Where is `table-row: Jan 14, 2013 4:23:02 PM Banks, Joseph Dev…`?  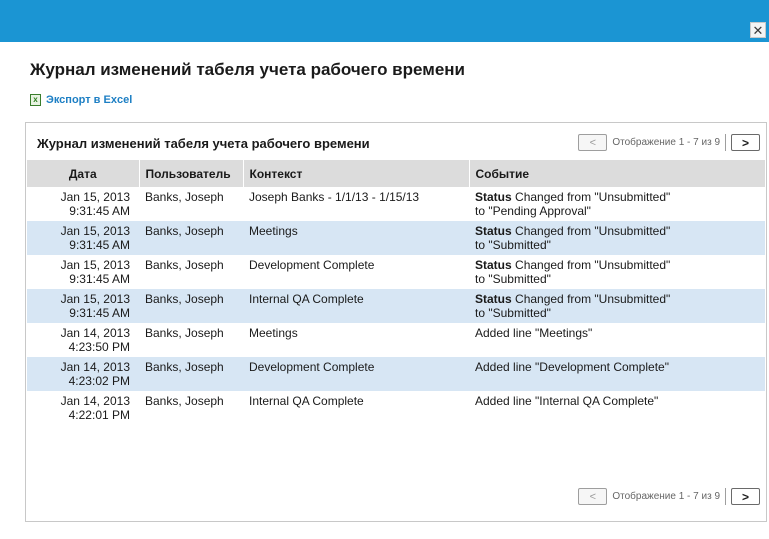
table-row: Jan 14, 2013 4:23:02 PM Banks, Joseph Dev… is located at coordinates (396, 374).